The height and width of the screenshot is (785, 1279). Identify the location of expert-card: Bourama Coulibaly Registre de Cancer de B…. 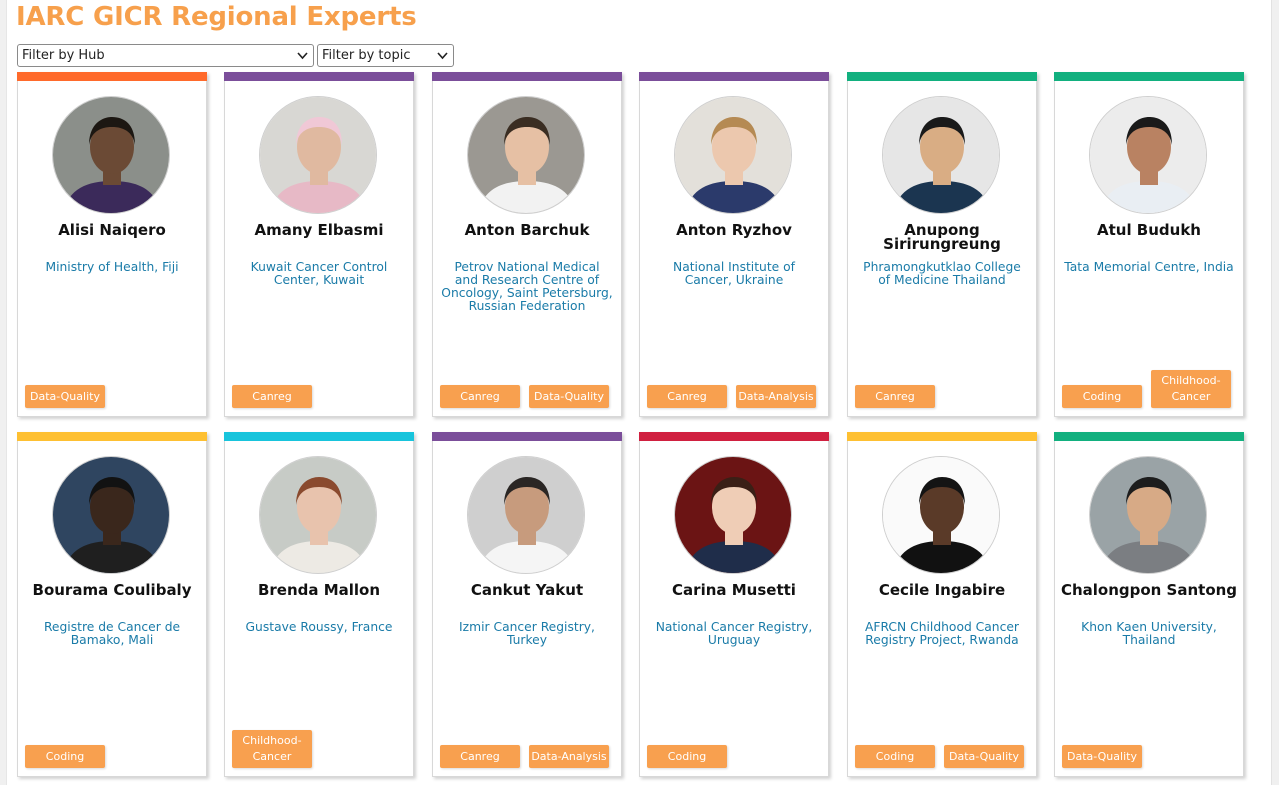
(112, 604).